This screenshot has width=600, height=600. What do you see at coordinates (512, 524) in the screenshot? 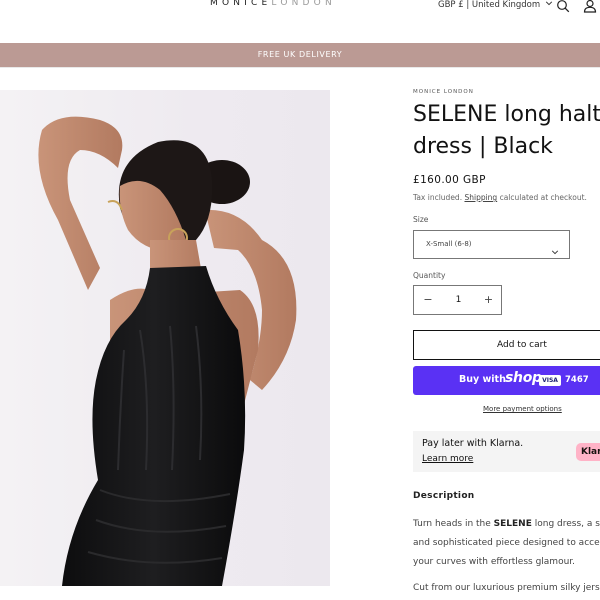
I see `description-bold: SELENE` at bounding box center [512, 524].